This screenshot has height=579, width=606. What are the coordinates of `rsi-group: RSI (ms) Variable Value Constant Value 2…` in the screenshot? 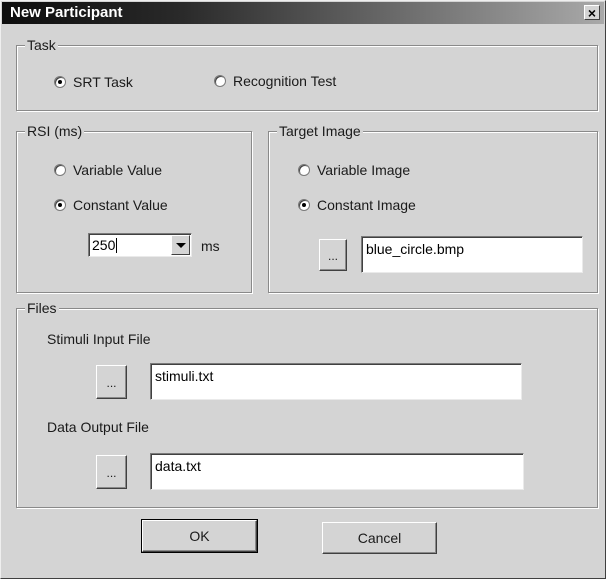 It's located at (134, 208).